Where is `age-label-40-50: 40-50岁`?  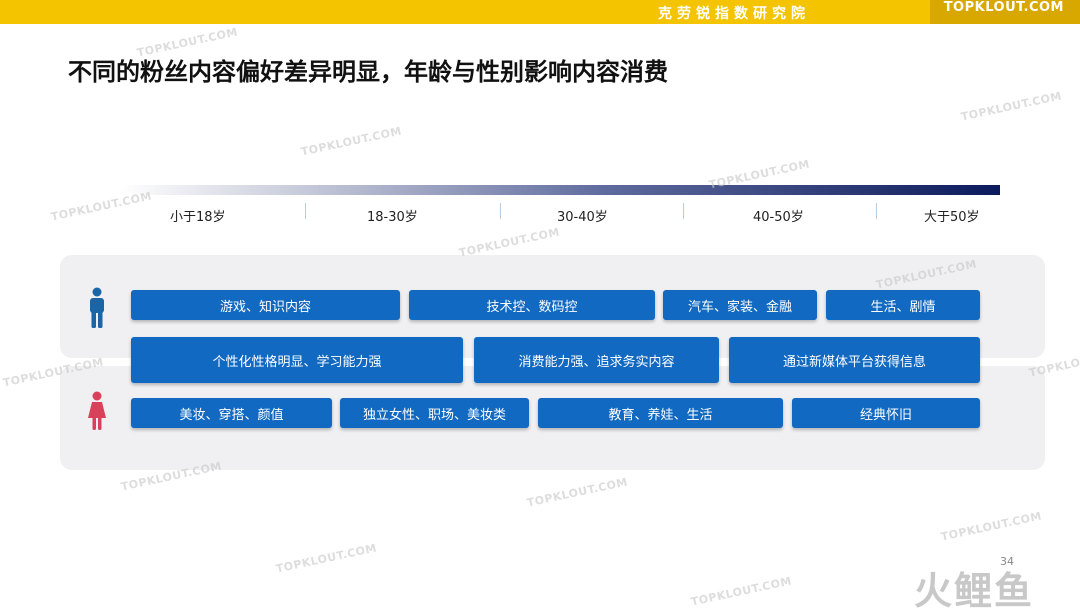
age-label-40-50: 40-50岁 is located at coordinates (778, 217).